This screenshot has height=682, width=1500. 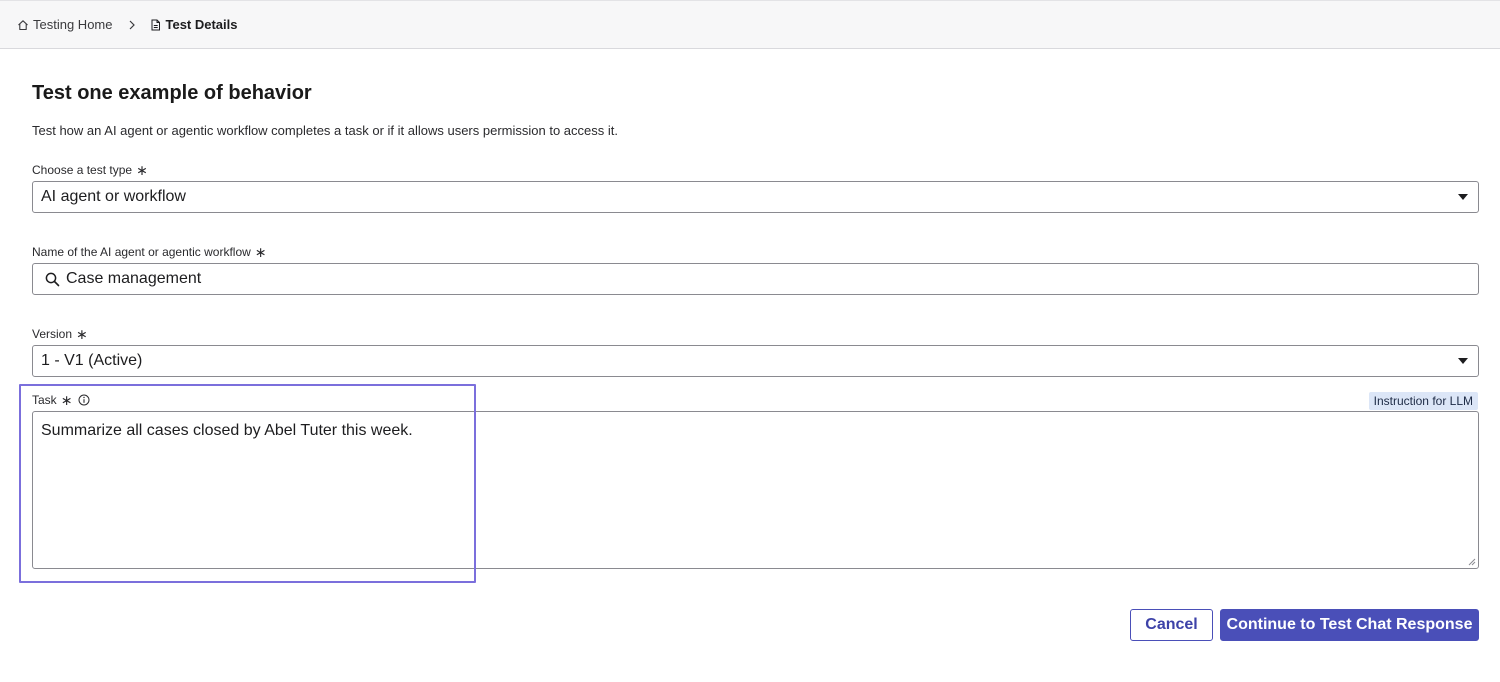 What do you see at coordinates (73, 24) in the screenshot?
I see `breadcrumb-home-label: Testing Home` at bounding box center [73, 24].